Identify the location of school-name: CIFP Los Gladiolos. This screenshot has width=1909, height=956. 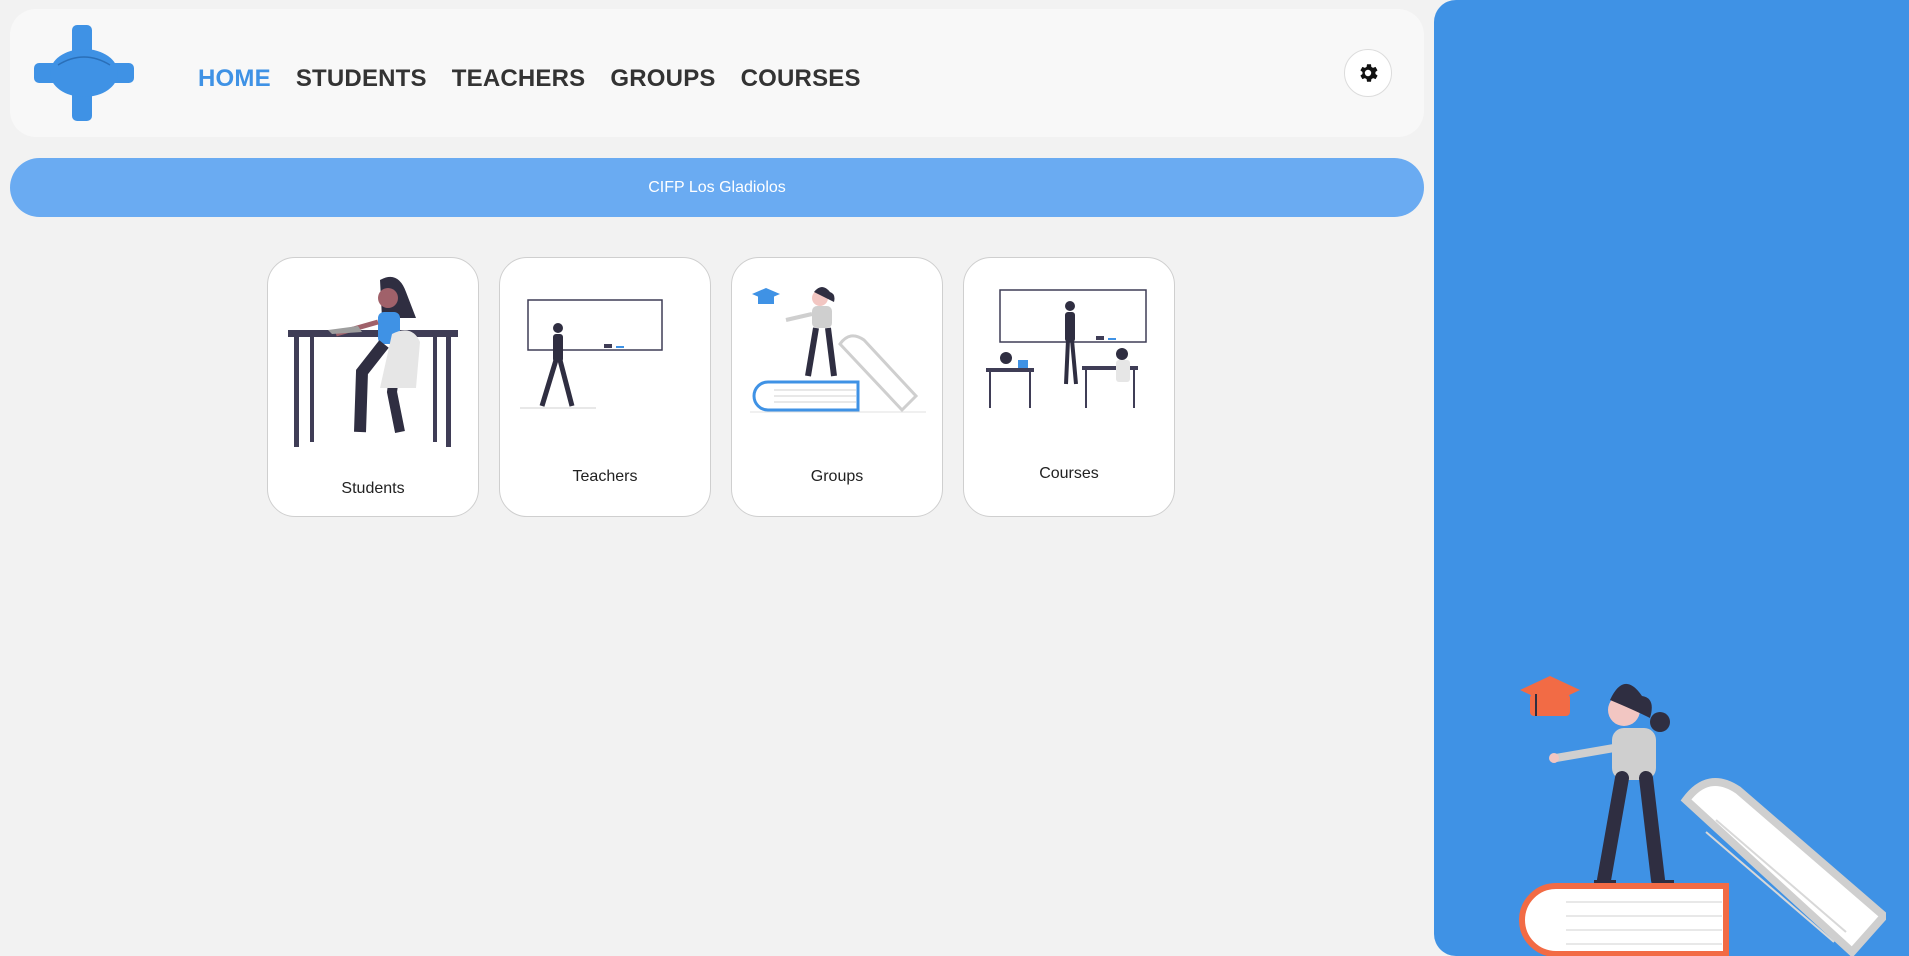
(717, 187).